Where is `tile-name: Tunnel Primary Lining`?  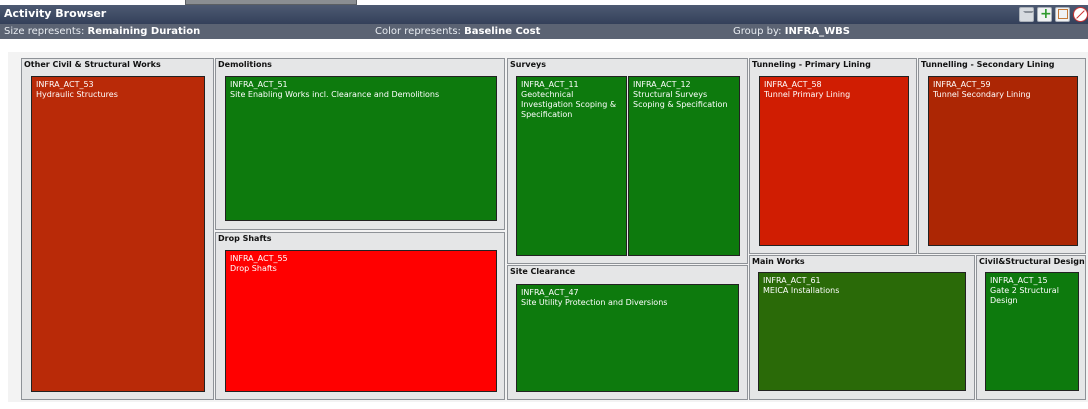
tile-name: Tunnel Primary Lining is located at coordinates (807, 94).